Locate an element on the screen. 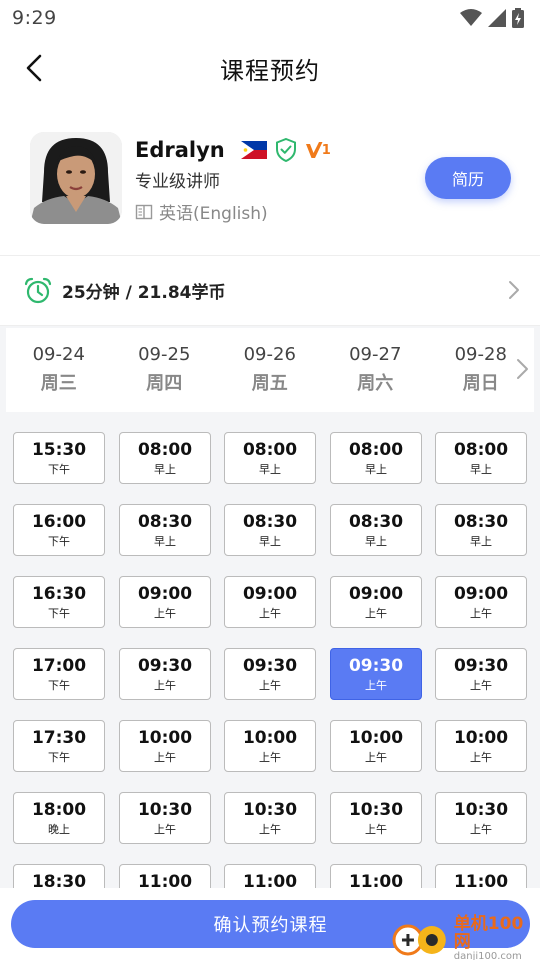 The height and width of the screenshot is (960, 540). time-slot: 18:00 晚上 is located at coordinates (59, 818).